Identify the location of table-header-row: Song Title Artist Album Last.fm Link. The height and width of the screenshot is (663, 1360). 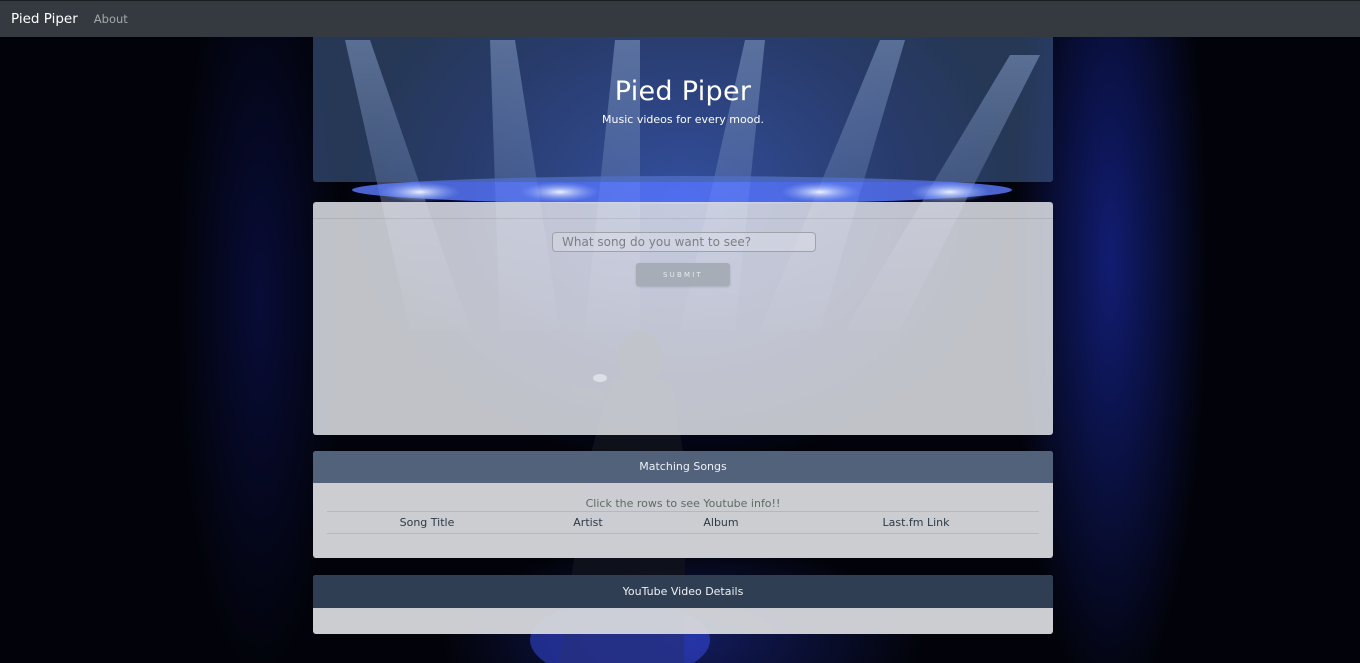
(683, 522).